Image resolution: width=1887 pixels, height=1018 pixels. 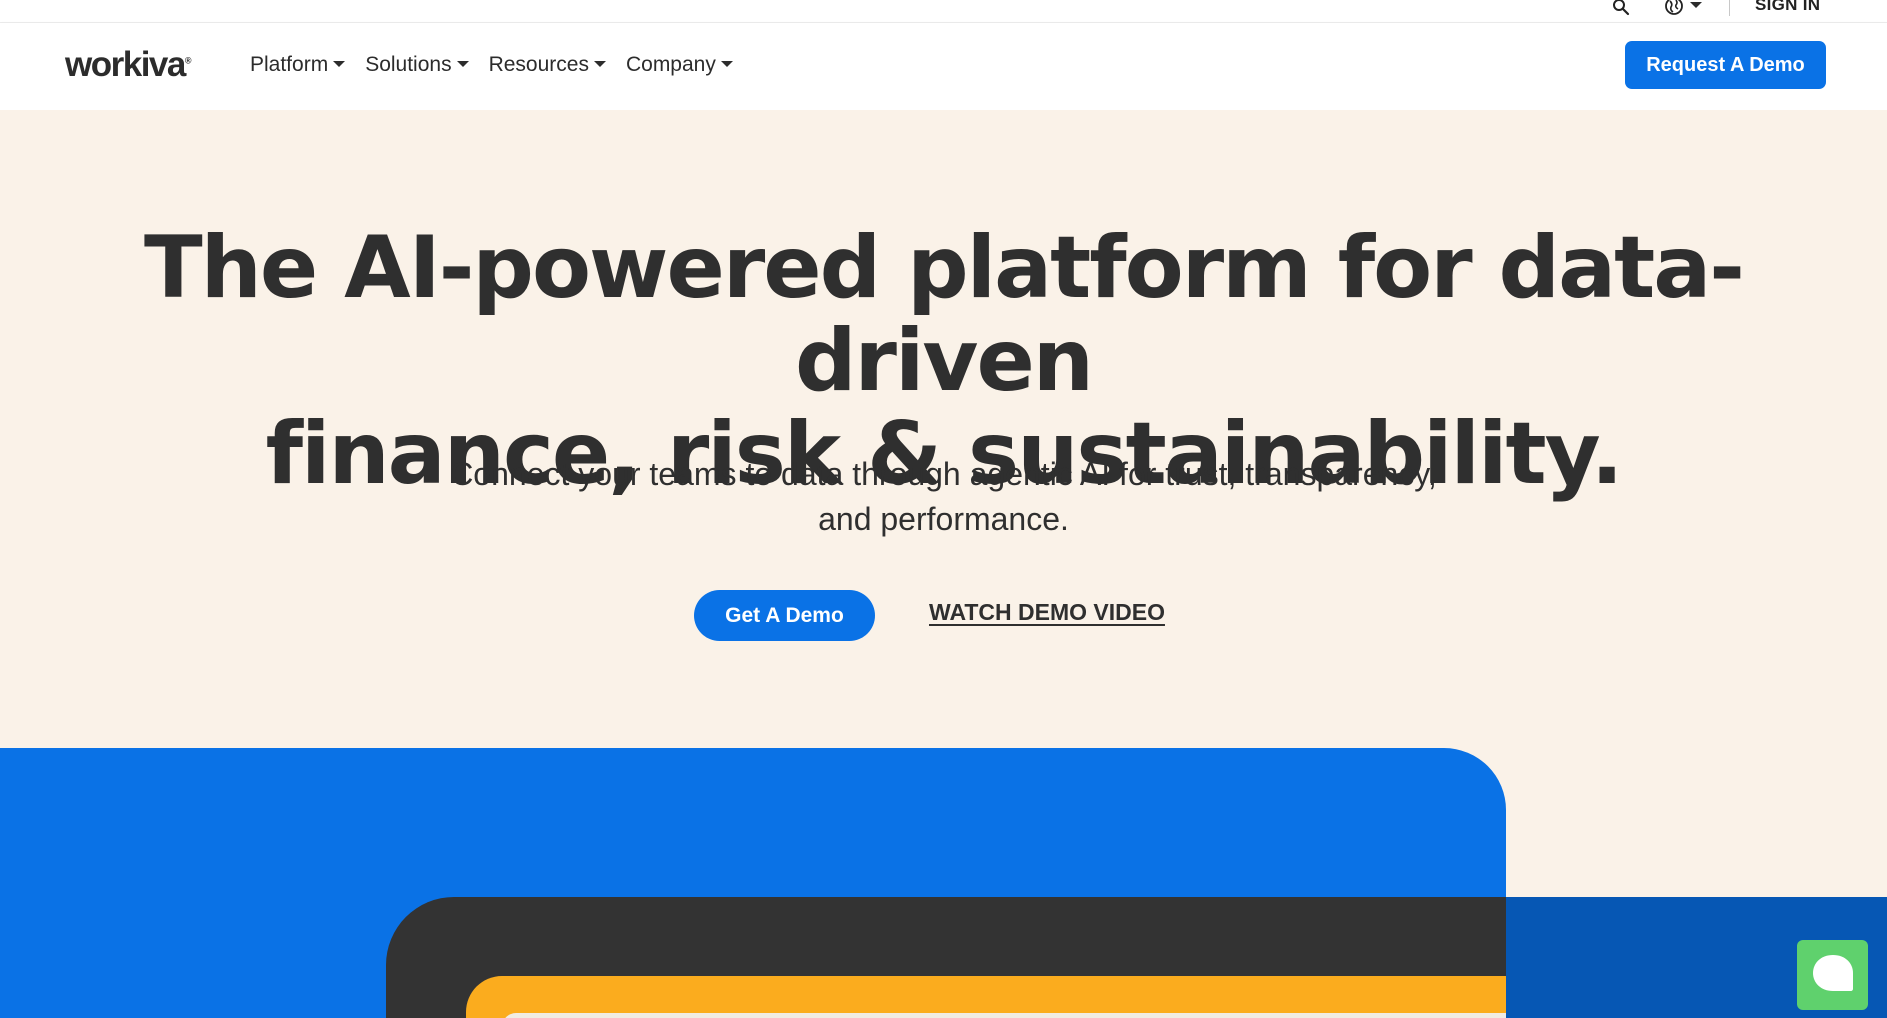 I want to click on nav-item-platform: Platform, so click(x=298, y=65).